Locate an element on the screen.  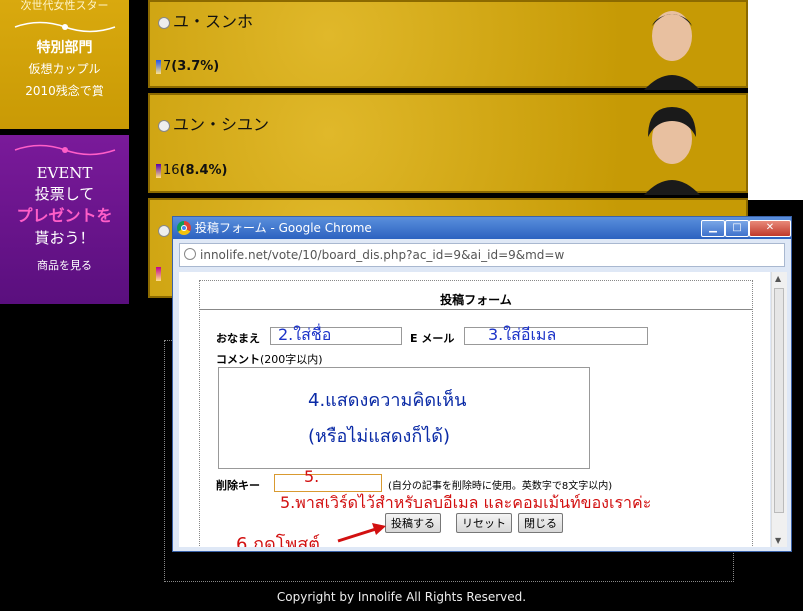
page-background-strip is located at coordinates (775, 100).